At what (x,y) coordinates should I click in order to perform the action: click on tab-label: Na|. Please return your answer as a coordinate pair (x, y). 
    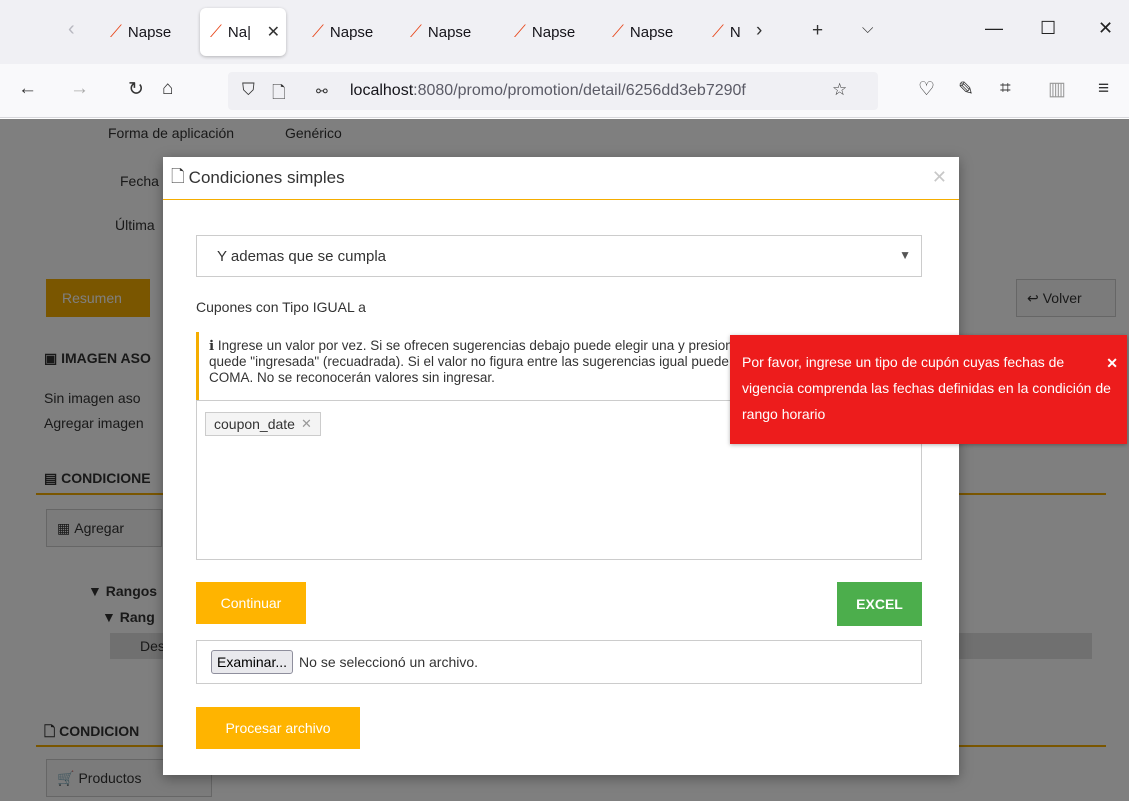
    Looking at the image, I should click on (239, 32).